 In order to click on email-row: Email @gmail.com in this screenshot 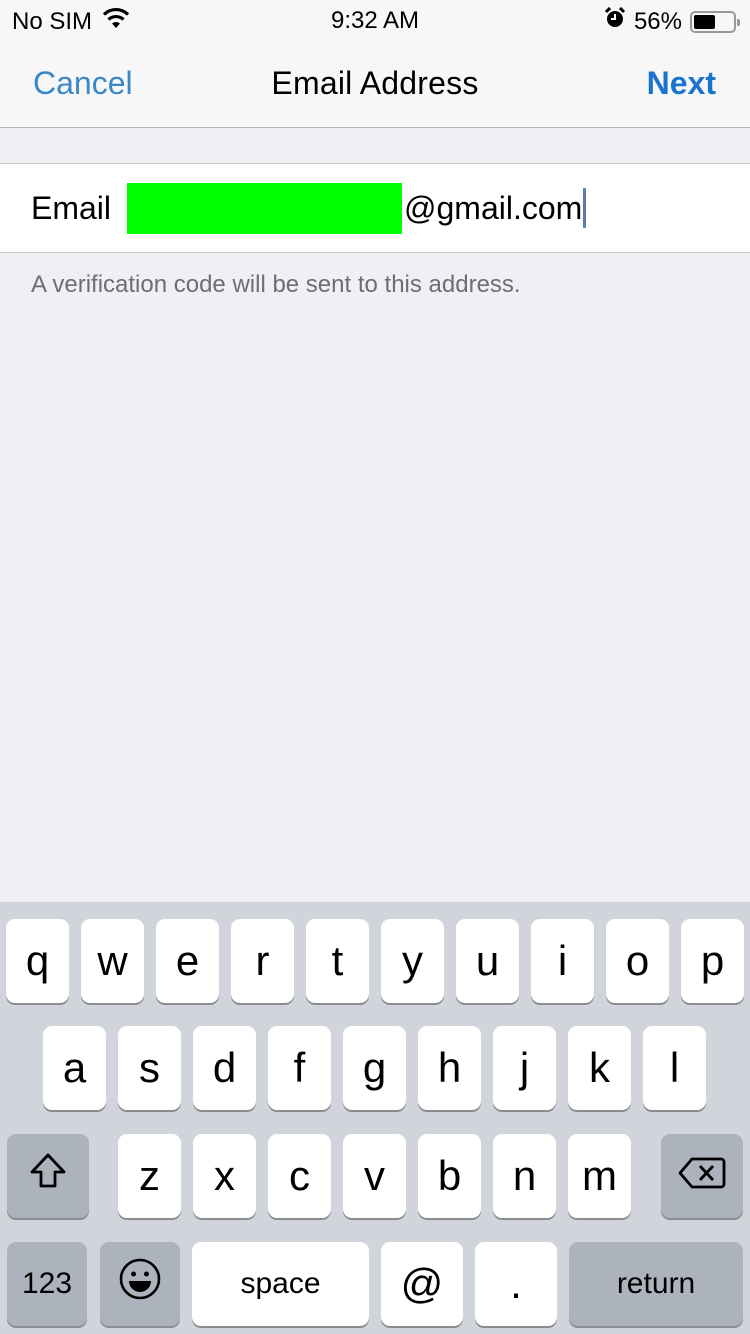, I will do `click(375, 208)`.